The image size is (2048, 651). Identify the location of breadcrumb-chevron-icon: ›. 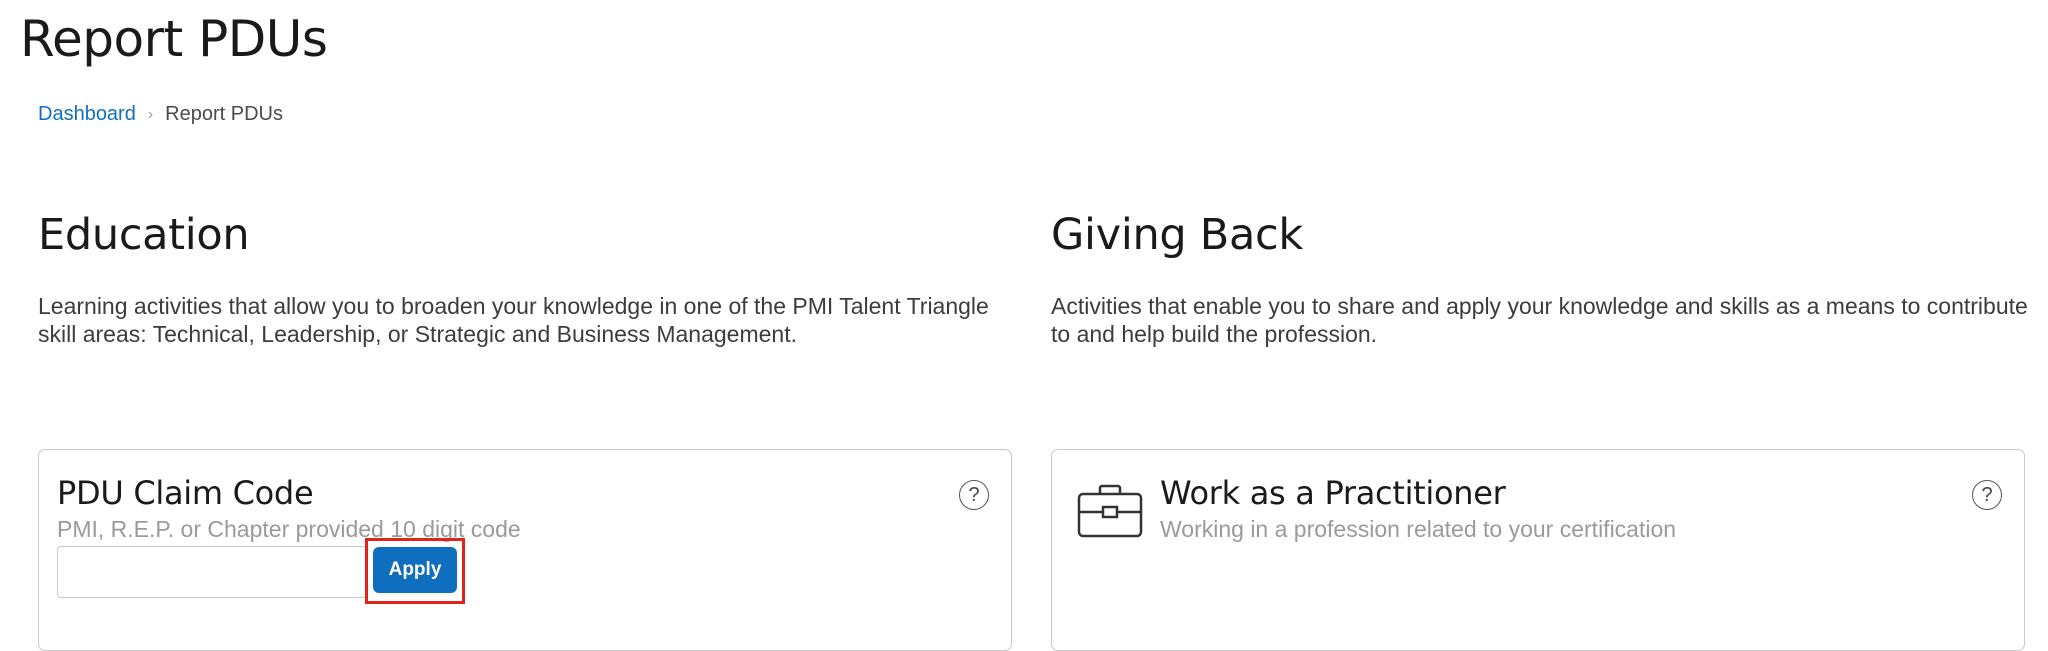
(150, 114).